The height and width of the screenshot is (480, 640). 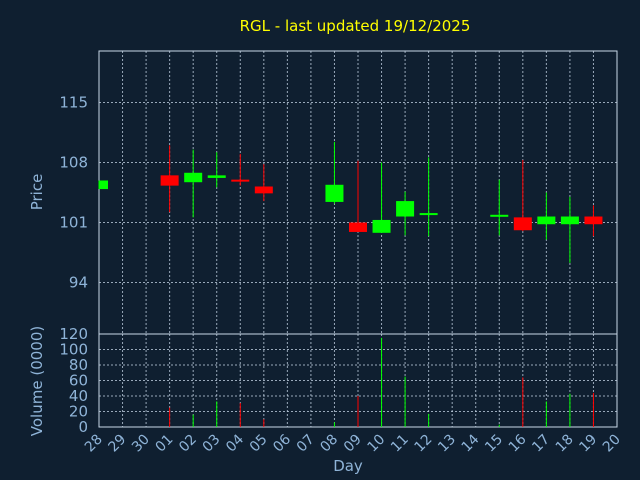 What do you see at coordinates (37, 381) in the screenshot?
I see `volume-axis-label: Volume (0000)` at bounding box center [37, 381].